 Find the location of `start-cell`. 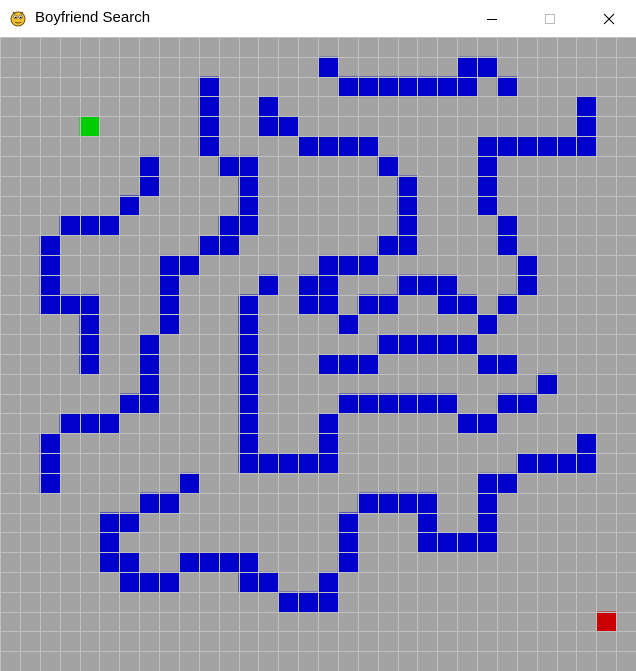

start-cell is located at coordinates (89, 126).